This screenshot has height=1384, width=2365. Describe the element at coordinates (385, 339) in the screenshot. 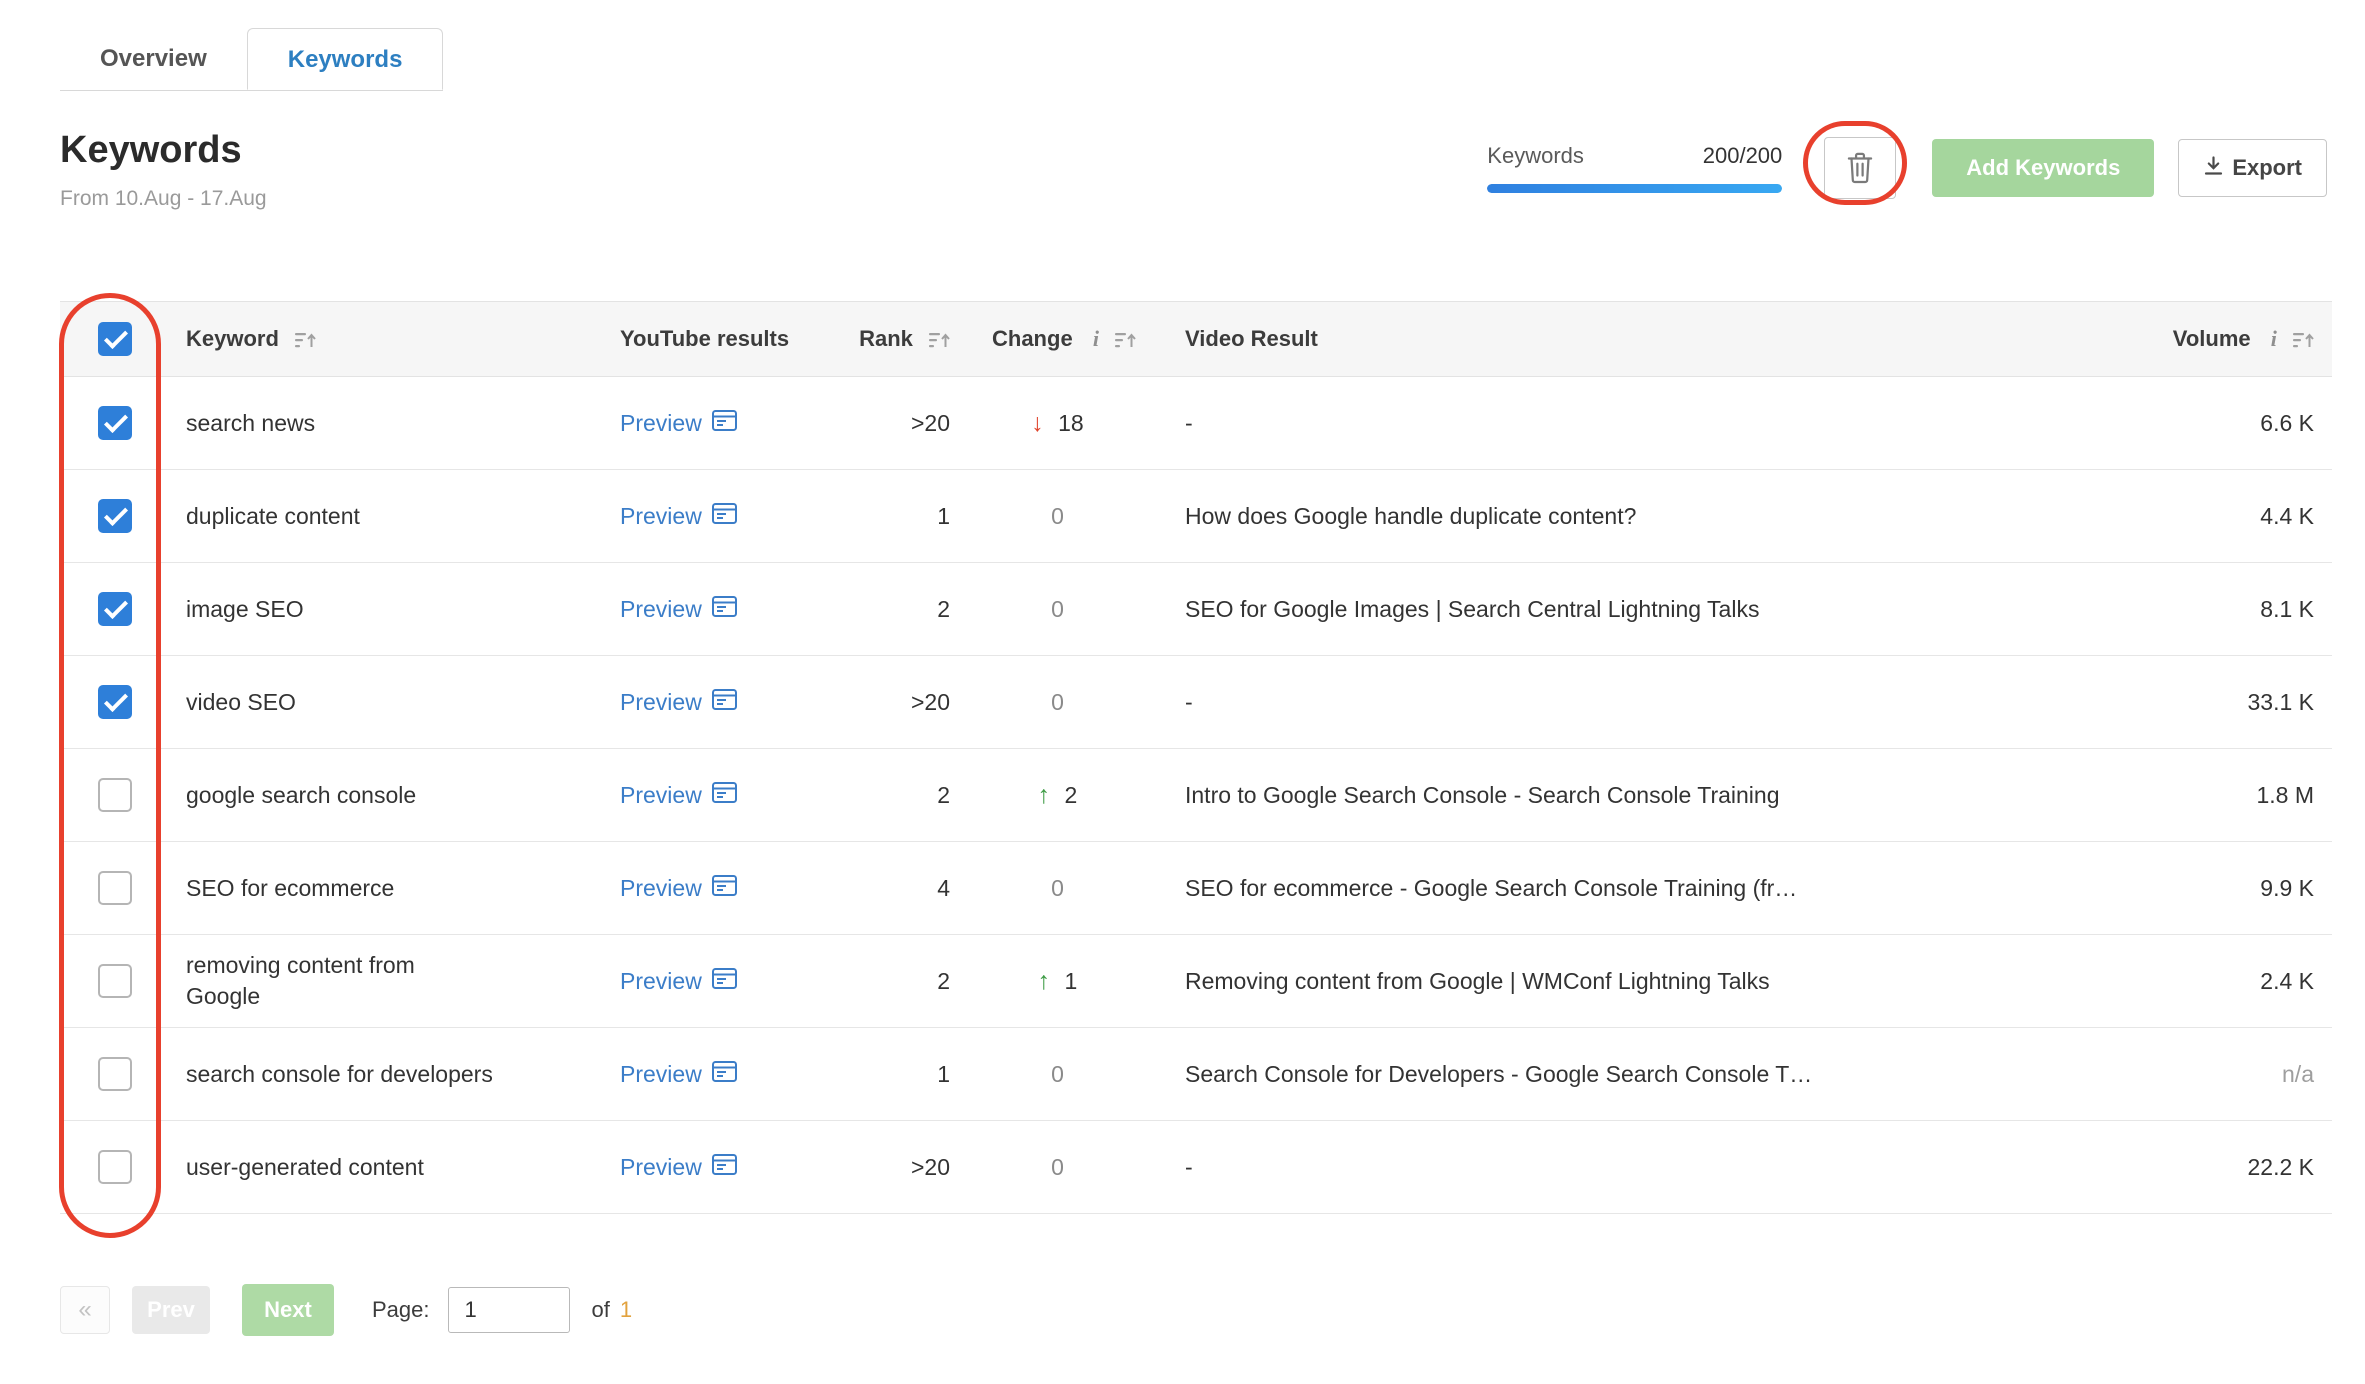

I see `column-header-keyword: Keyword` at that location.